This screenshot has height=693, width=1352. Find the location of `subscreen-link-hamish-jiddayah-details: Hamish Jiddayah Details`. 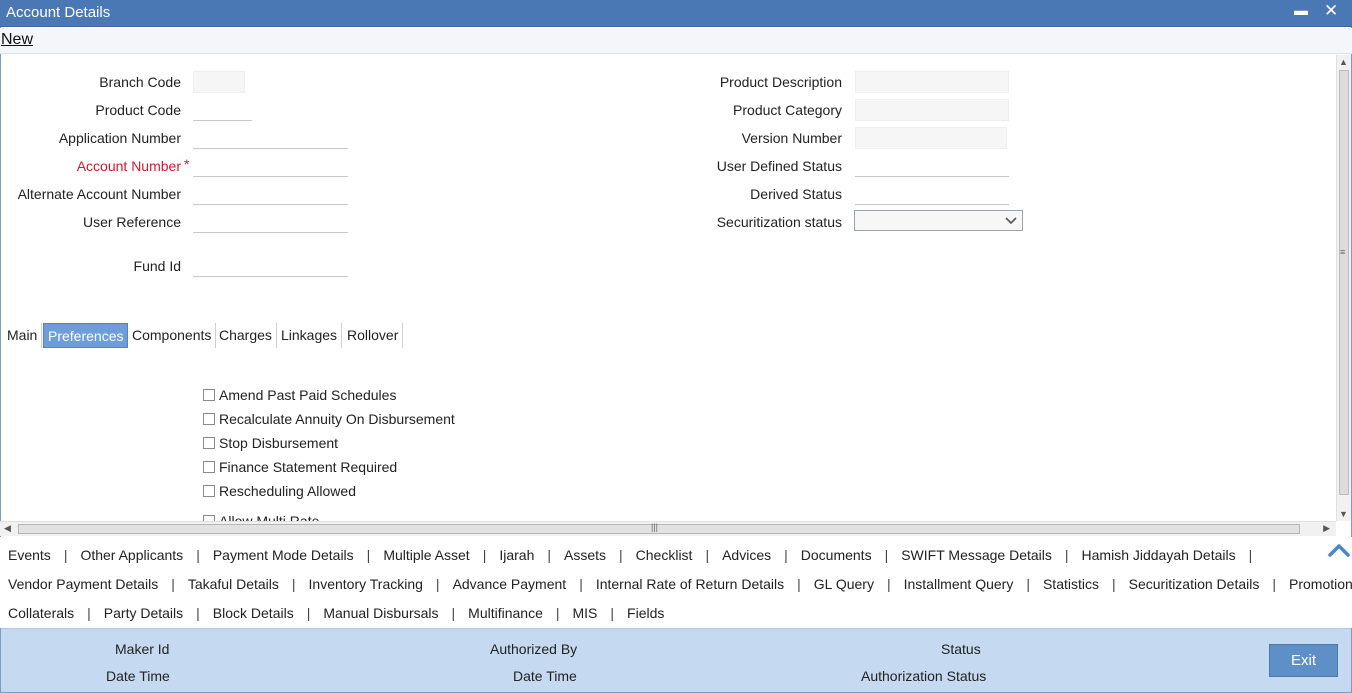

subscreen-link-hamish-jiddayah-details: Hamish Jiddayah Details is located at coordinates (1159, 555).